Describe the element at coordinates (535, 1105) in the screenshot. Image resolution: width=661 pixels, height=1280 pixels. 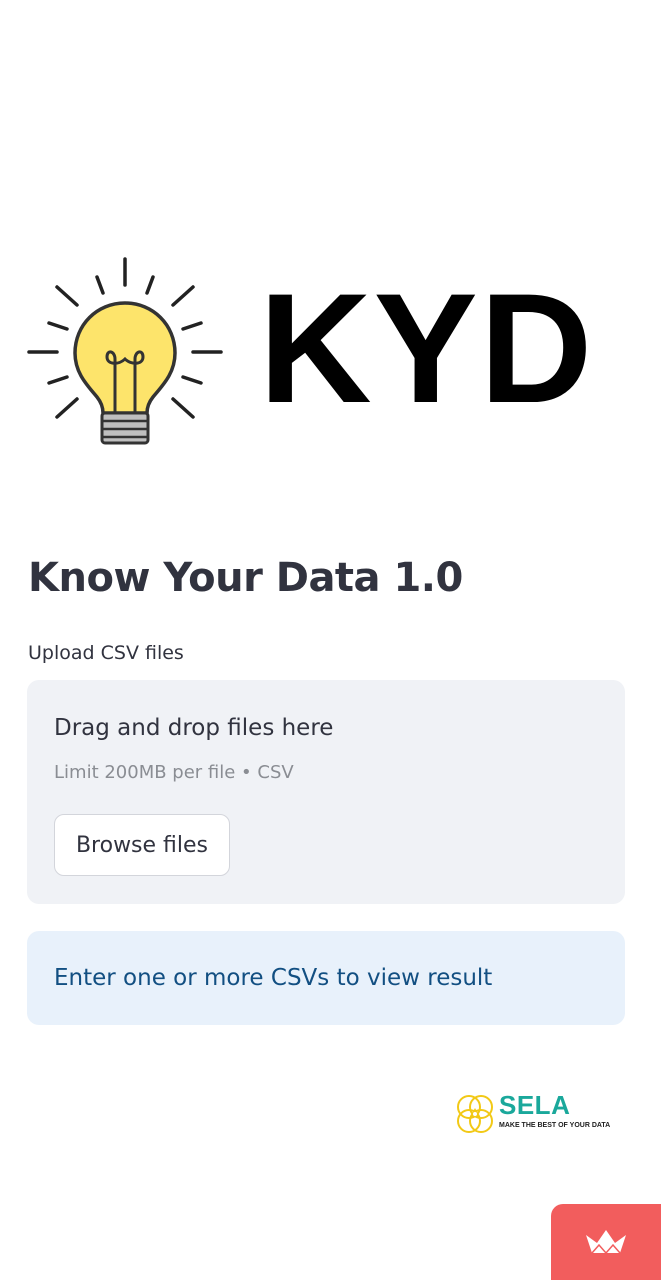
I see `sela-name: SELA` at that location.